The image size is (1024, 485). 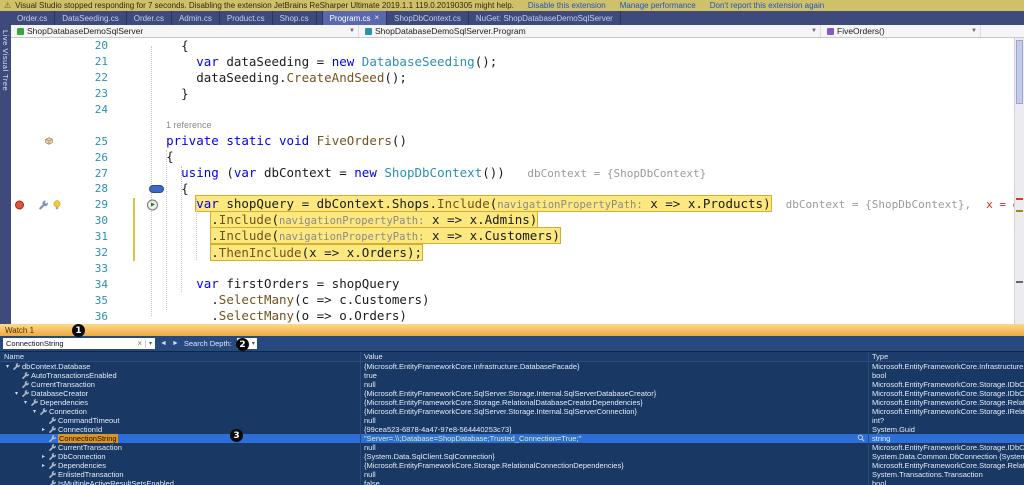 What do you see at coordinates (70, 343) in the screenshot?
I see `search-input` at bounding box center [70, 343].